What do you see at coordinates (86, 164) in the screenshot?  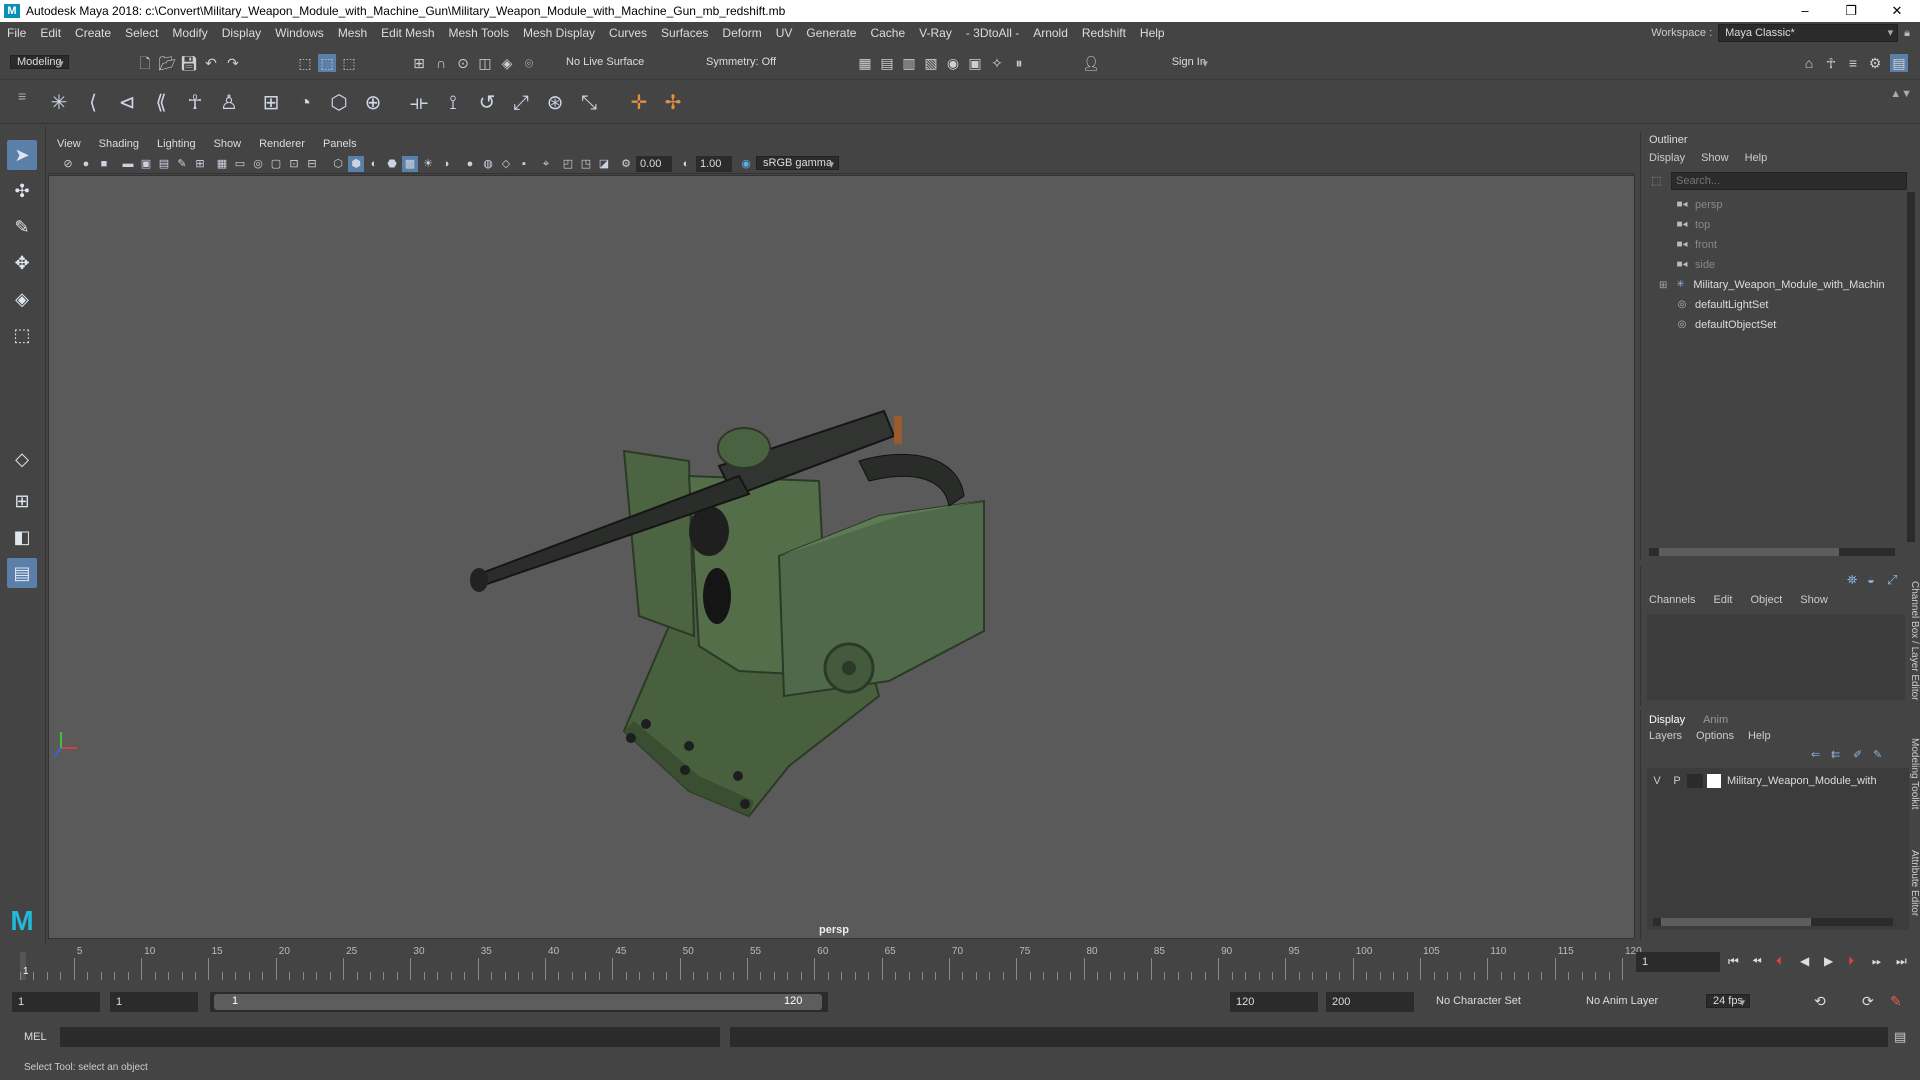 I see `camera-lock-icon: ●` at bounding box center [86, 164].